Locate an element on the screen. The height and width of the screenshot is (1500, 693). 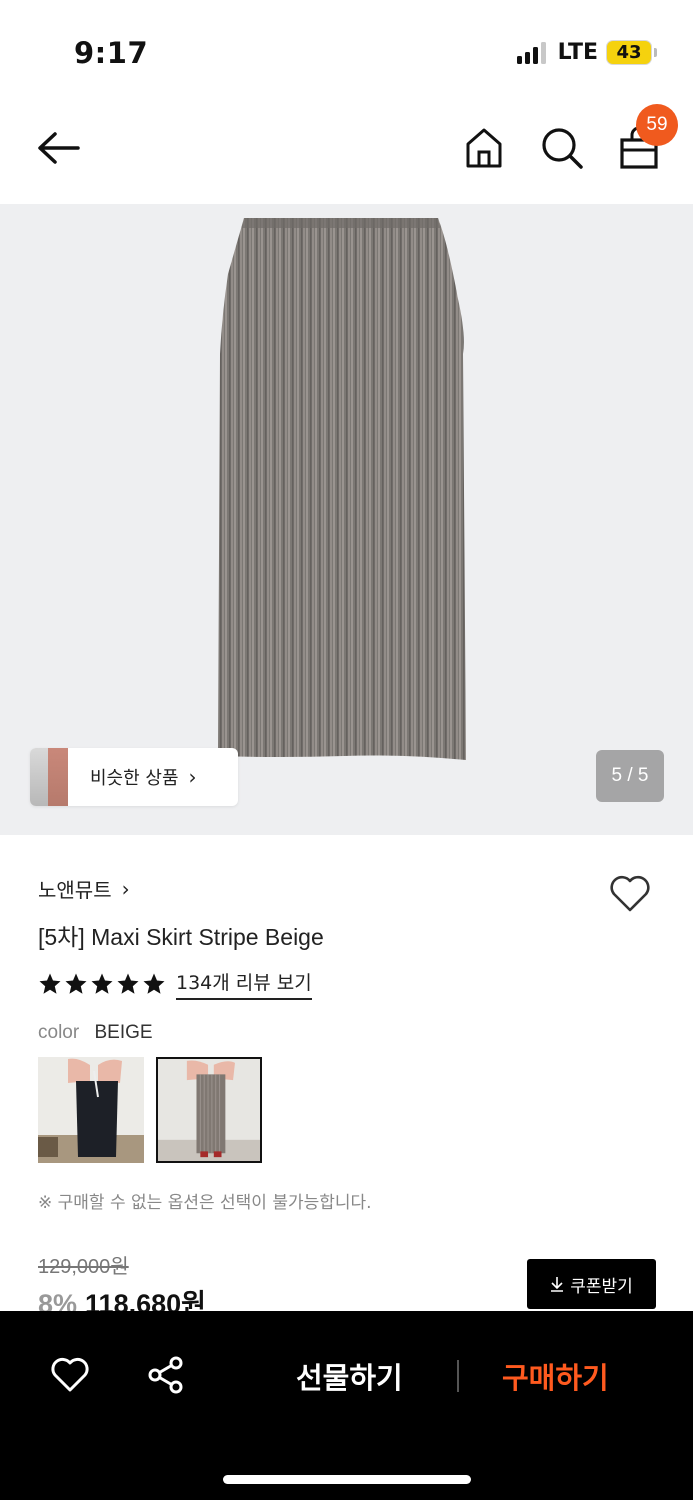
search-icon is located at coordinates (562, 148).